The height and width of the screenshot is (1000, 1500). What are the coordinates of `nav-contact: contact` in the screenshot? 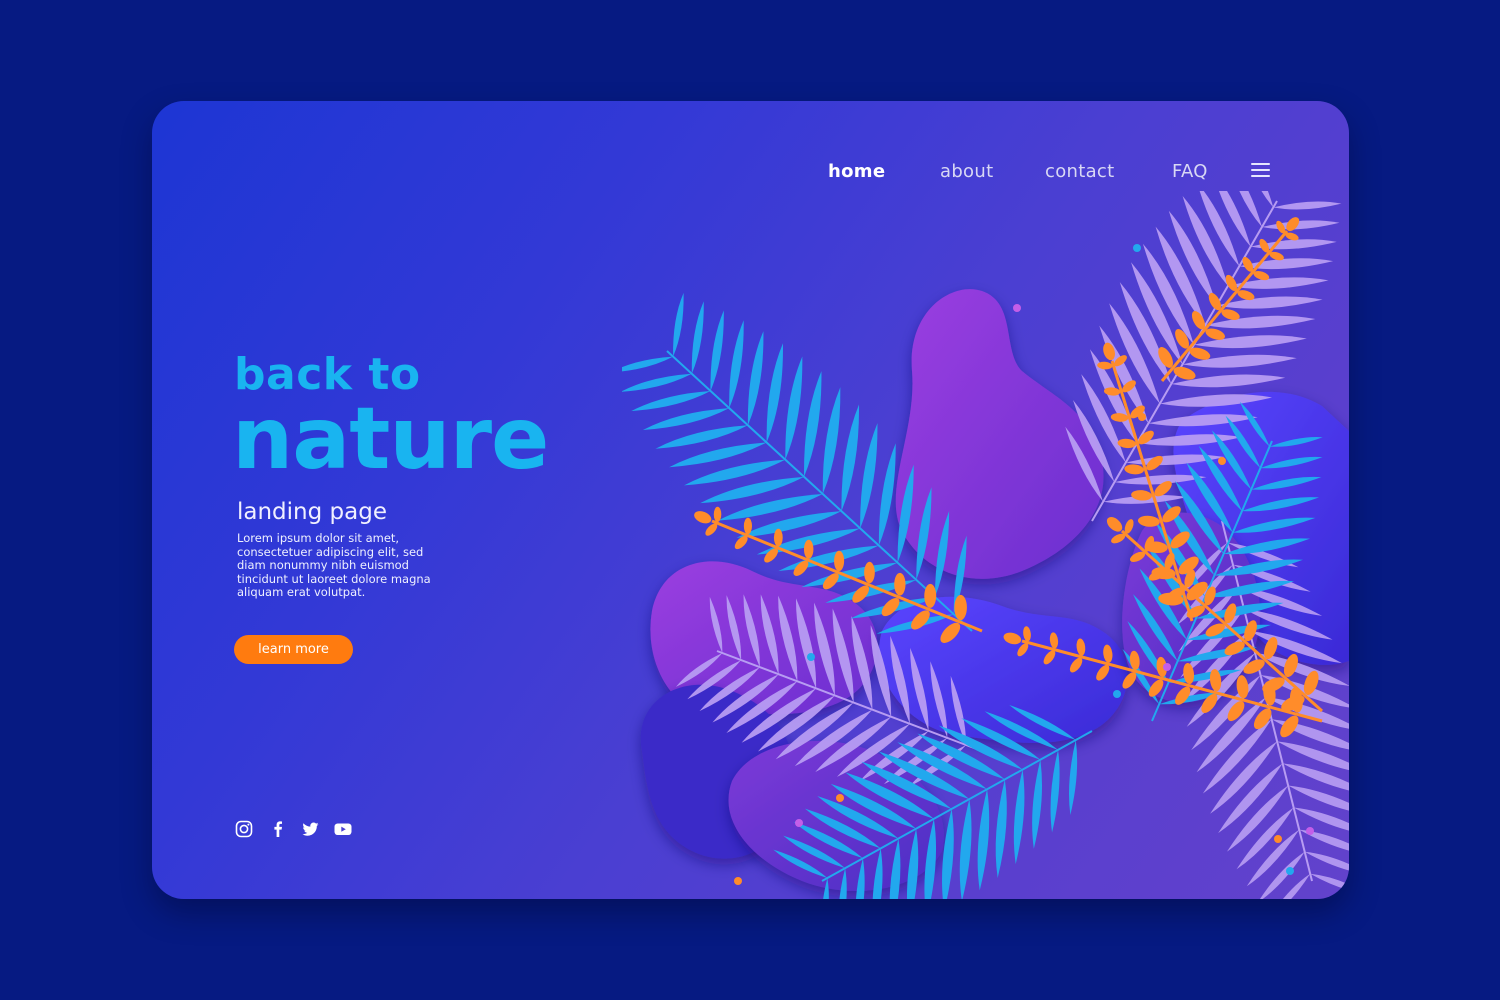 It's located at (1079, 171).